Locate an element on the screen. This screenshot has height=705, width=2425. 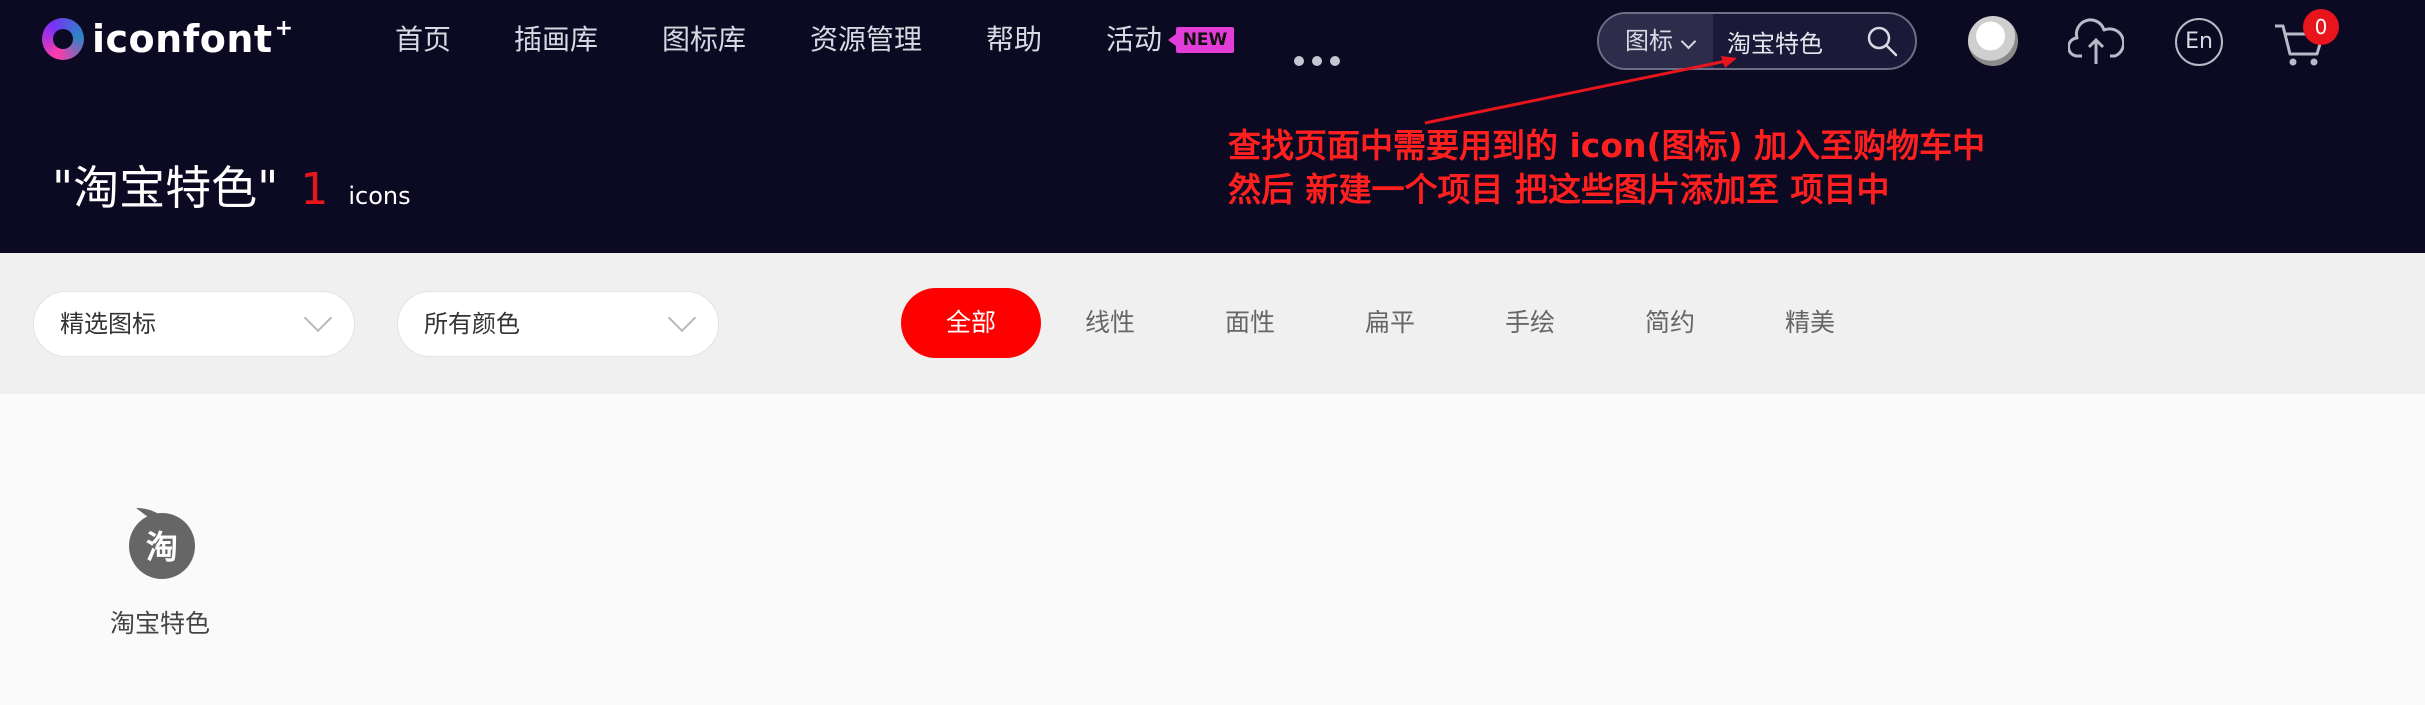
taobao-glyph: 淘 is located at coordinates (162, 547).